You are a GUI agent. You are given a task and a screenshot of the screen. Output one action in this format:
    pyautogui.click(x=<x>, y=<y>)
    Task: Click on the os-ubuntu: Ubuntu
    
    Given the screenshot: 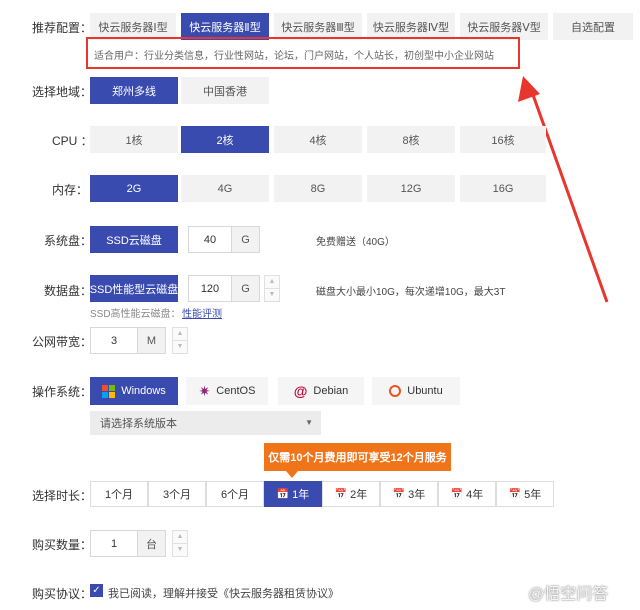 What is the action you would take?
    pyautogui.click(x=416, y=391)
    